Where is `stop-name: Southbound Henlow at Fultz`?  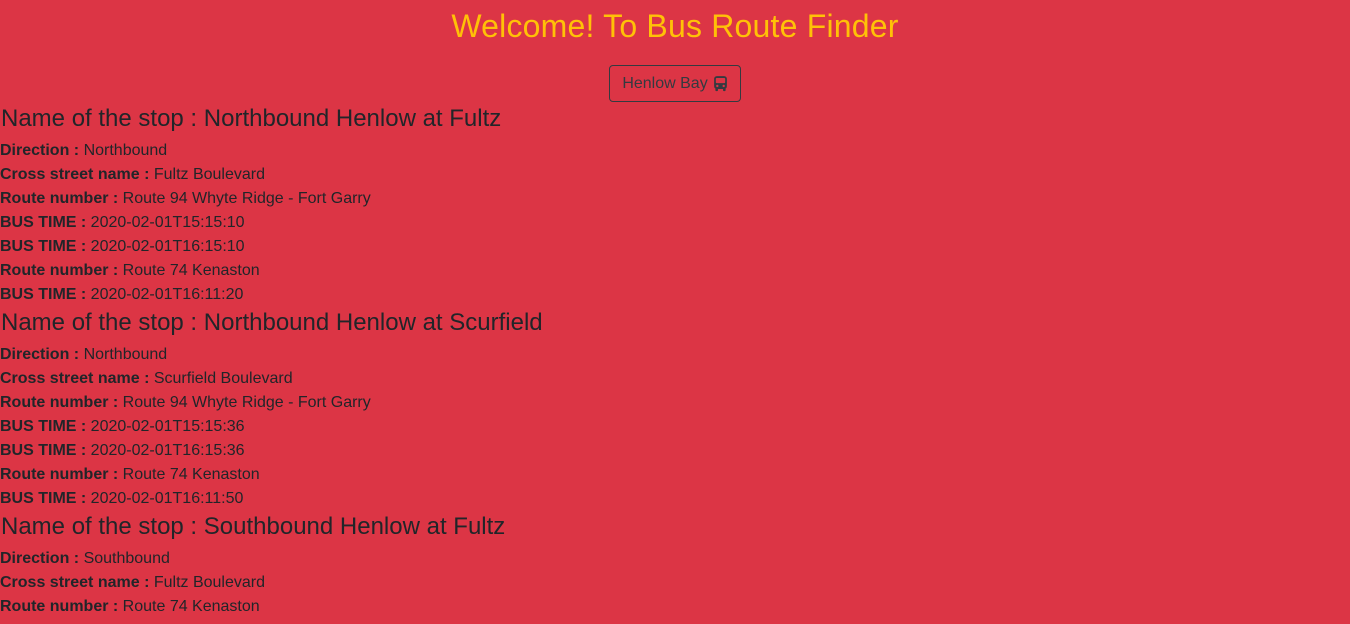 stop-name: Southbound Henlow at Fultz is located at coordinates (354, 526).